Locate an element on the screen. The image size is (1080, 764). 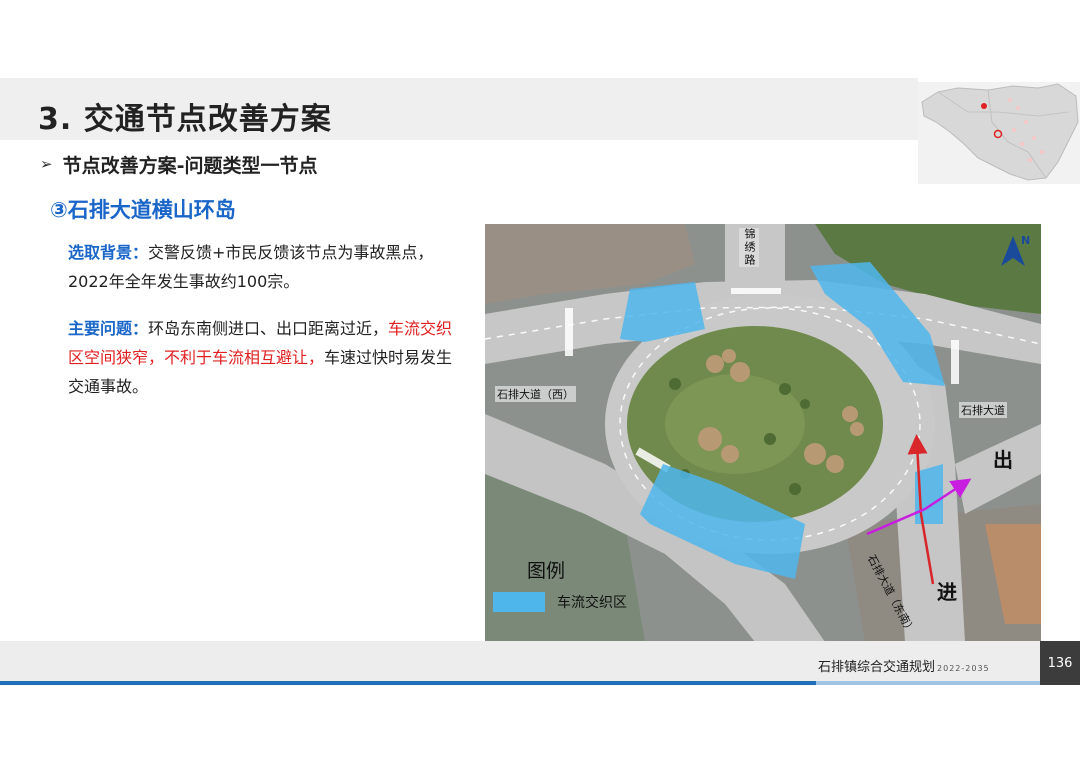
legend-label: 车流交织区 is located at coordinates (592, 603).